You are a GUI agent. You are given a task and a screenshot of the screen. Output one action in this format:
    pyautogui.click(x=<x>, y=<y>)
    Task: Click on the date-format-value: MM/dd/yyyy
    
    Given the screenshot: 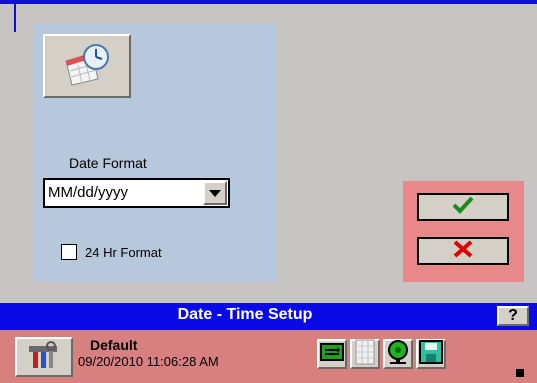 What is the action you would take?
    pyautogui.click(x=88, y=192)
    